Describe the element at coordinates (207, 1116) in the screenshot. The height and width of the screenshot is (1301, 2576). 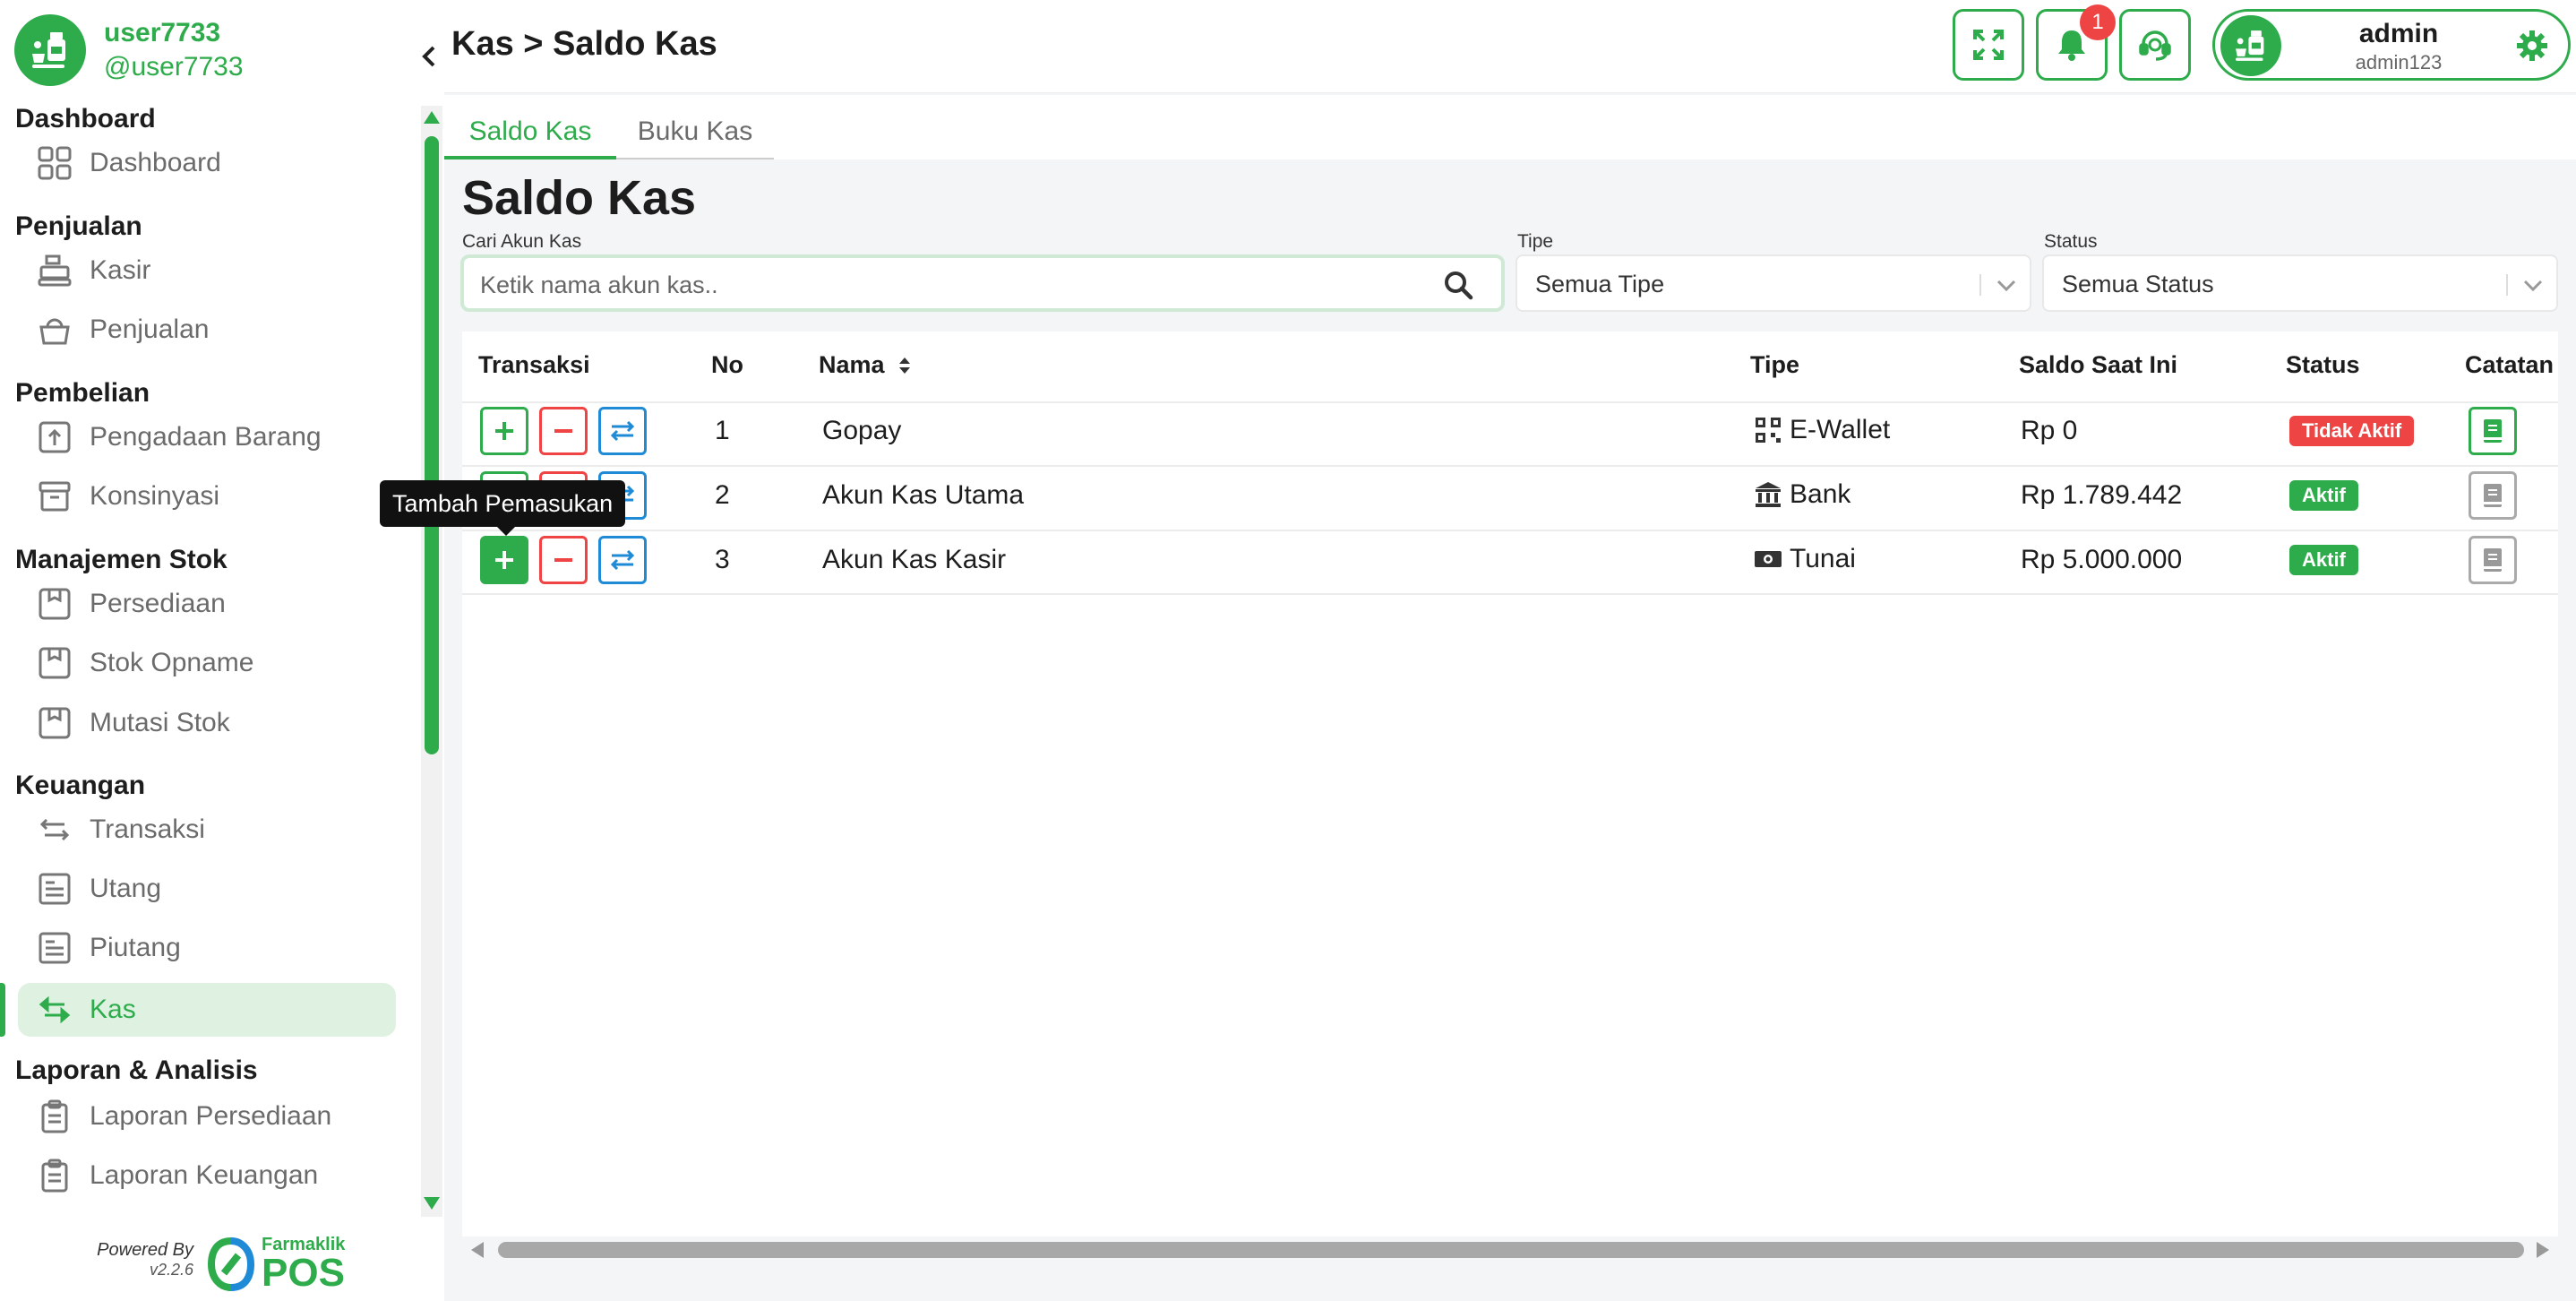
I see `sidebar-item-laporan-persediaan: Laporan Persediaan` at that location.